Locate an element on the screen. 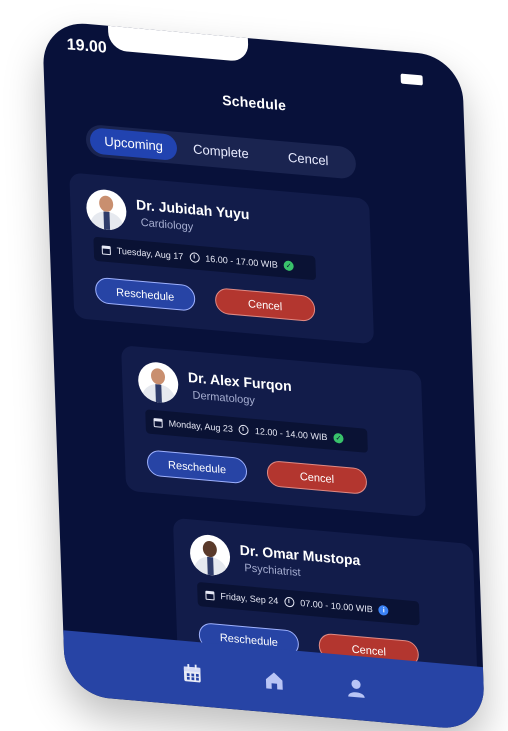 Image resolution: width=508 pixels, height=731 pixels. tab-complete: Complete is located at coordinates (221, 152).